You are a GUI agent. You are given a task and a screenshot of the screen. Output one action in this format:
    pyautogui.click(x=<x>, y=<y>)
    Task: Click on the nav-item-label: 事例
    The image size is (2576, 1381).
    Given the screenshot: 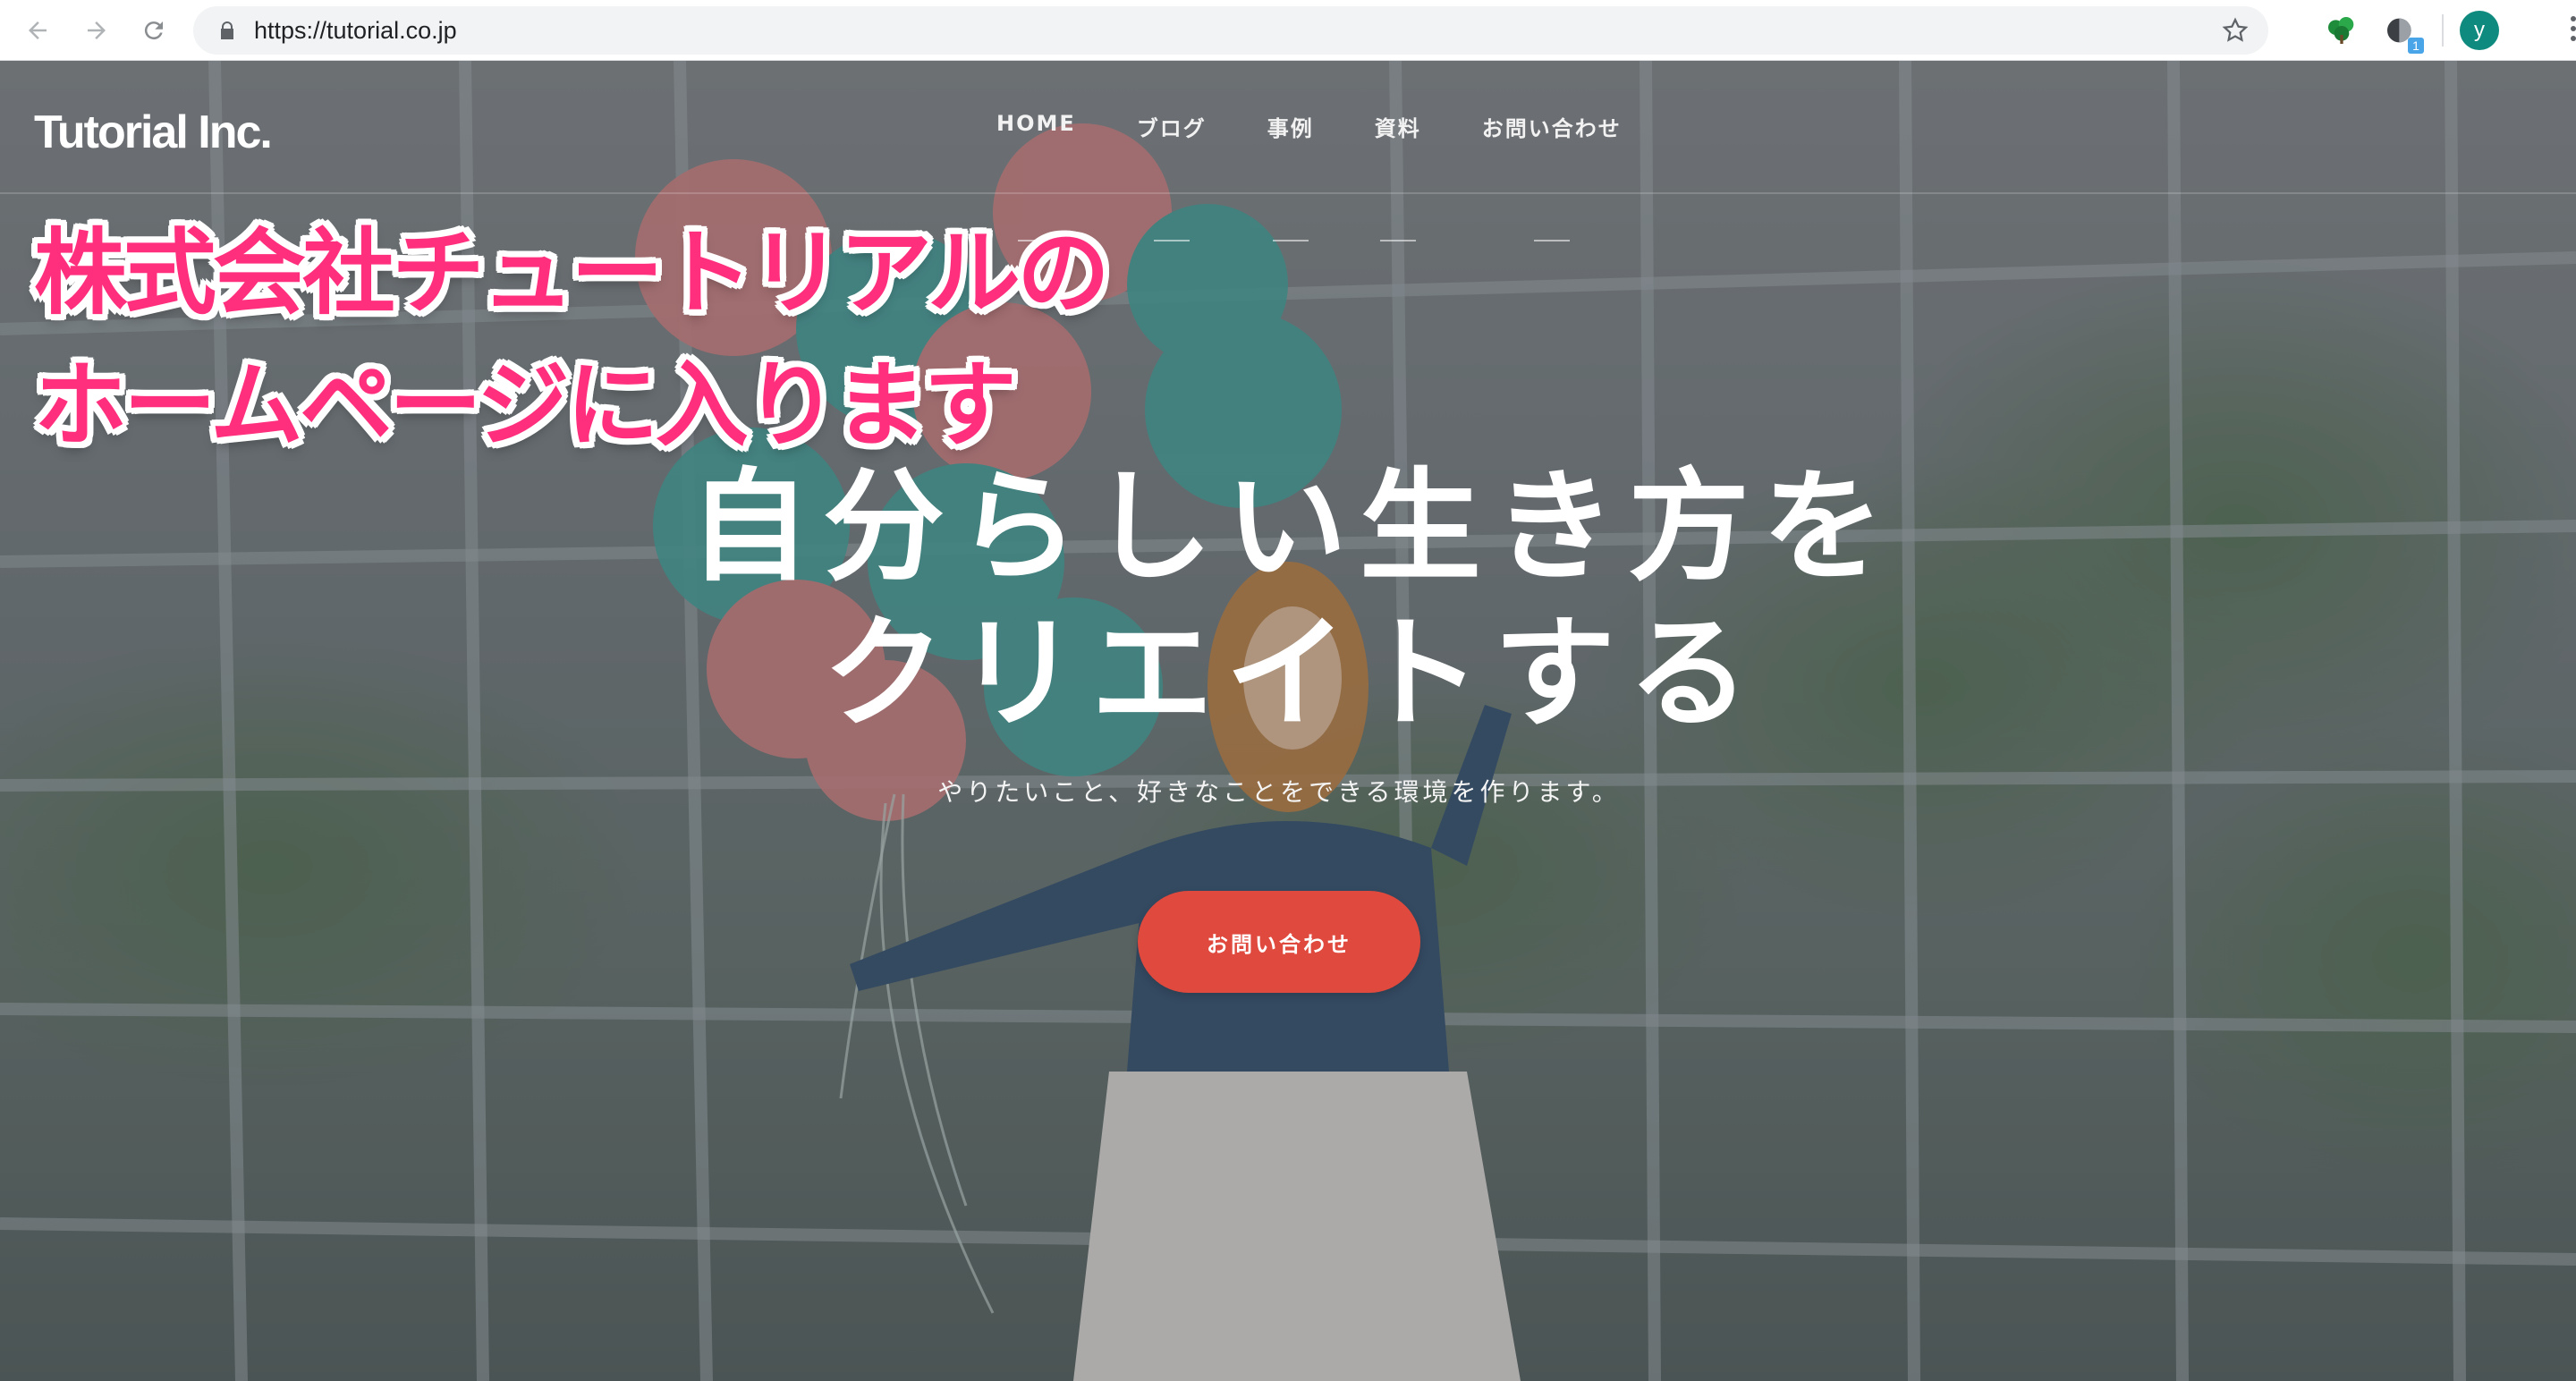 What is the action you would take?
    pyautogui.click(x=1290, y=128)
    